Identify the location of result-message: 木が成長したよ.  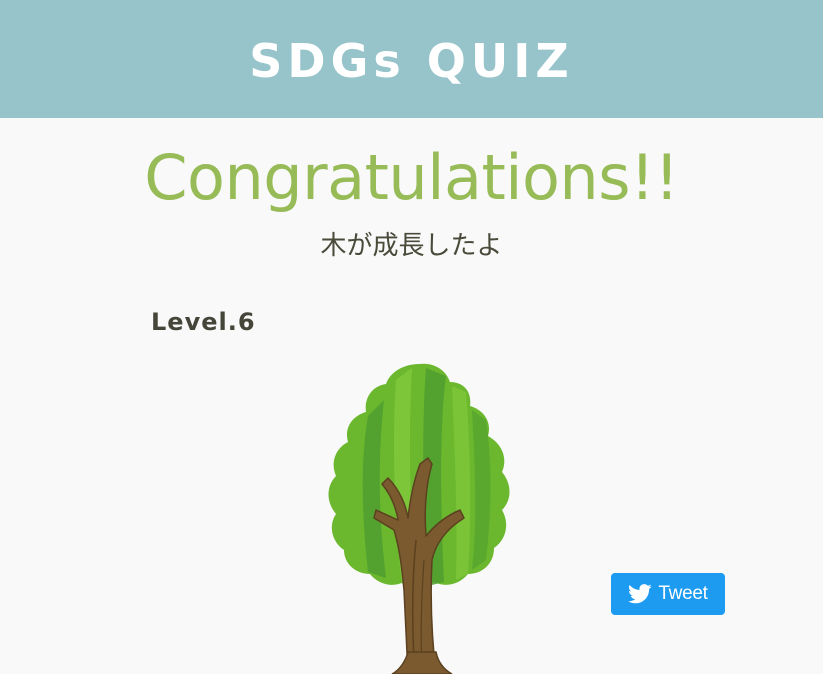
(411, 246).